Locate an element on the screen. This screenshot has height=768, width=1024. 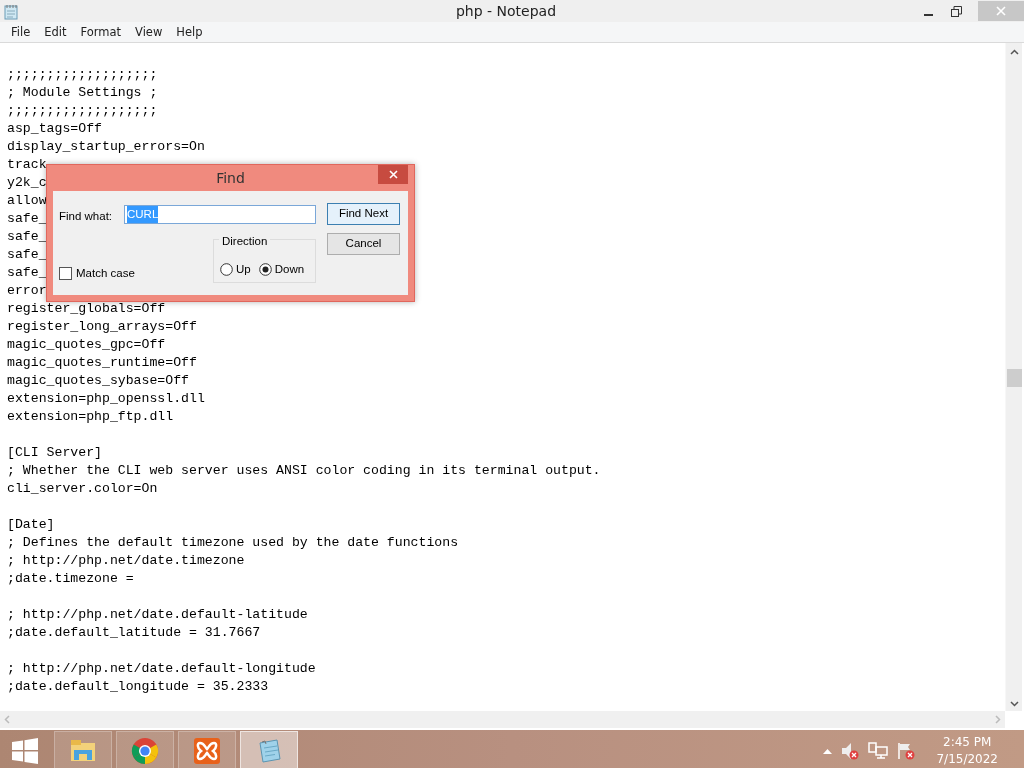
text-line: ;date.default_longitude = 35.2333 is located at coordinates (138, 686).